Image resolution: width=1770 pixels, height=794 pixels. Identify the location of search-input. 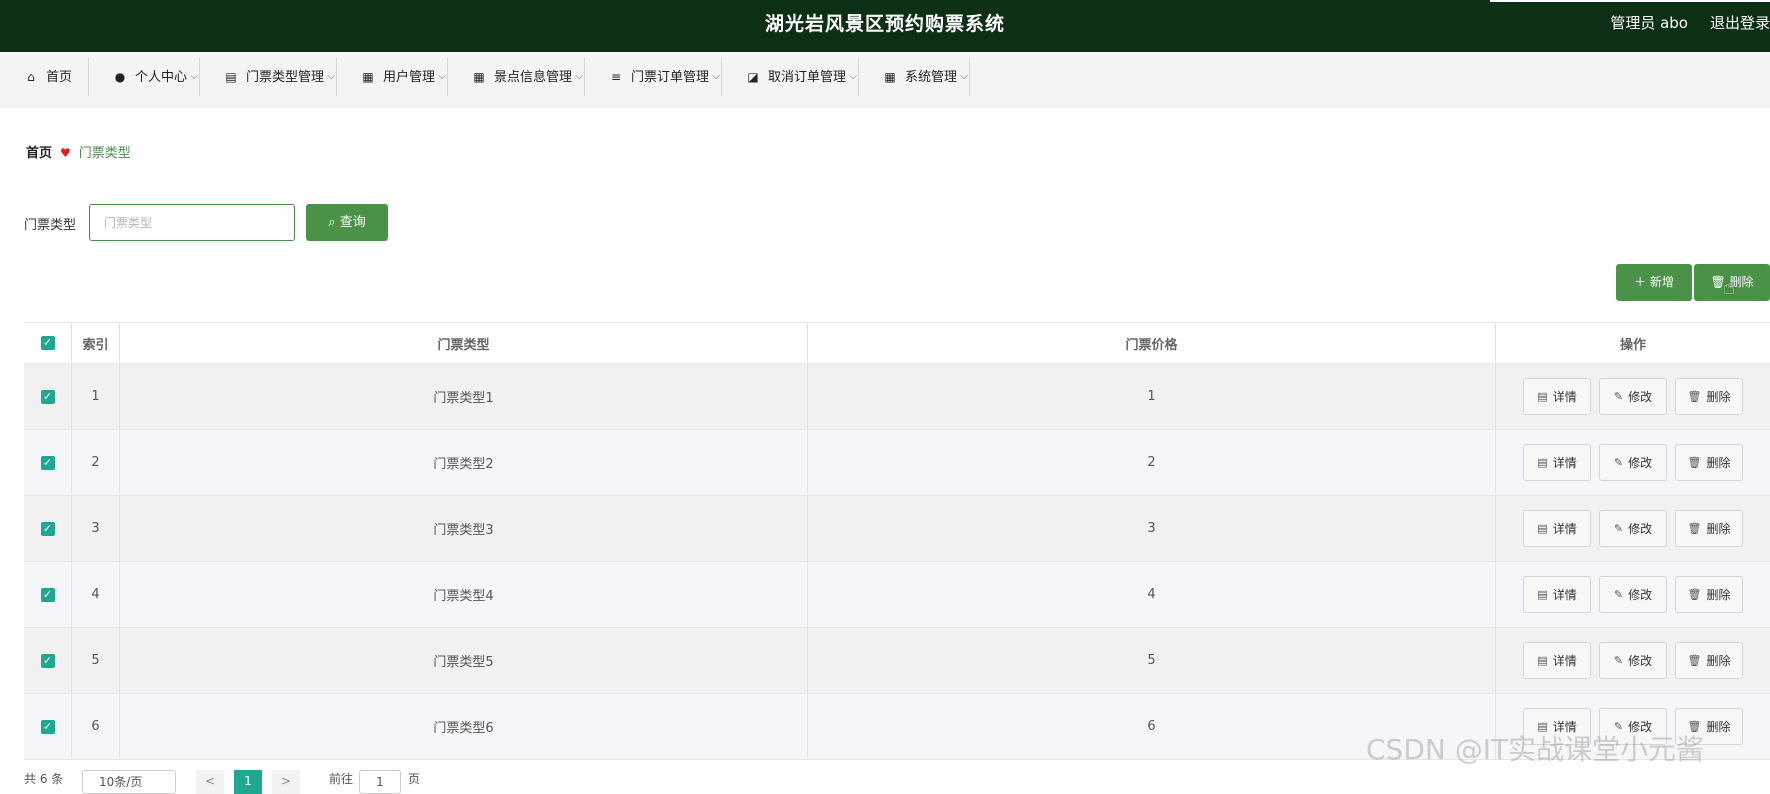
(192, 222).